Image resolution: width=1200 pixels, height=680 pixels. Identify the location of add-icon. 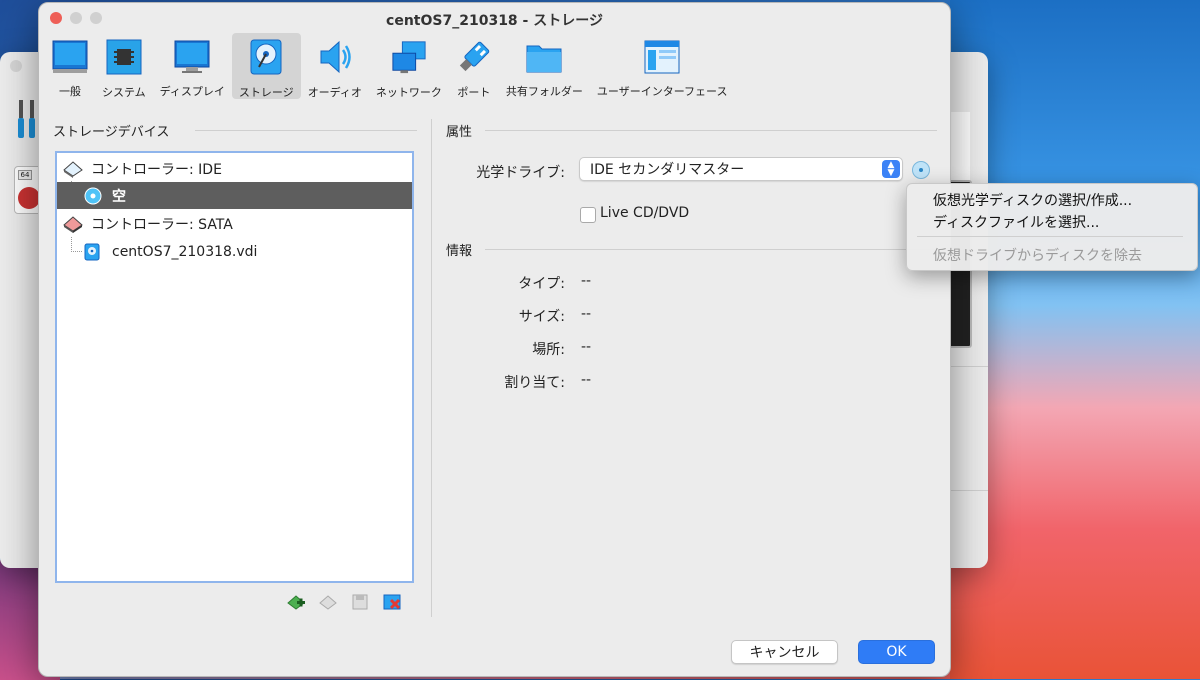
(296, 602).